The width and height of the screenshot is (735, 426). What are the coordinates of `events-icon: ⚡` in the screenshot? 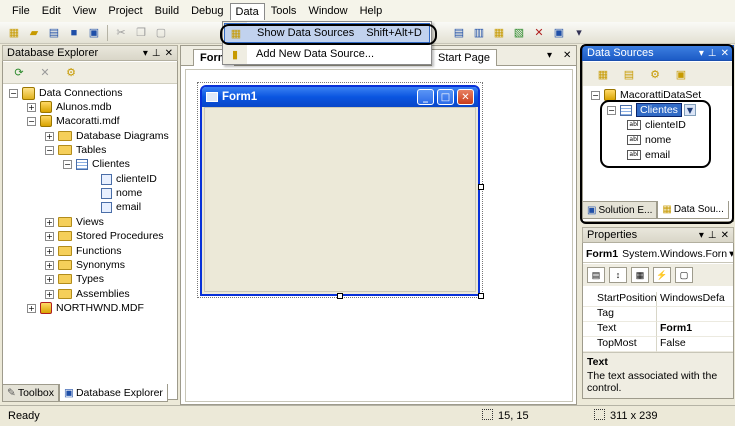 It's located at (662, 275).